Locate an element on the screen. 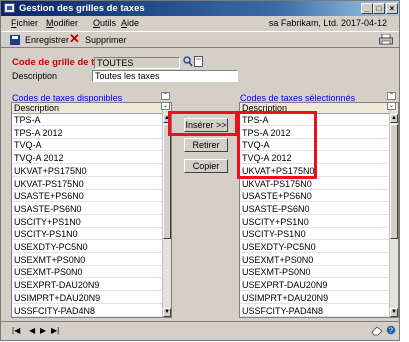 The image size is (409, 342). insert-button-label: Insérer >> is located at coordinates (206, 125).